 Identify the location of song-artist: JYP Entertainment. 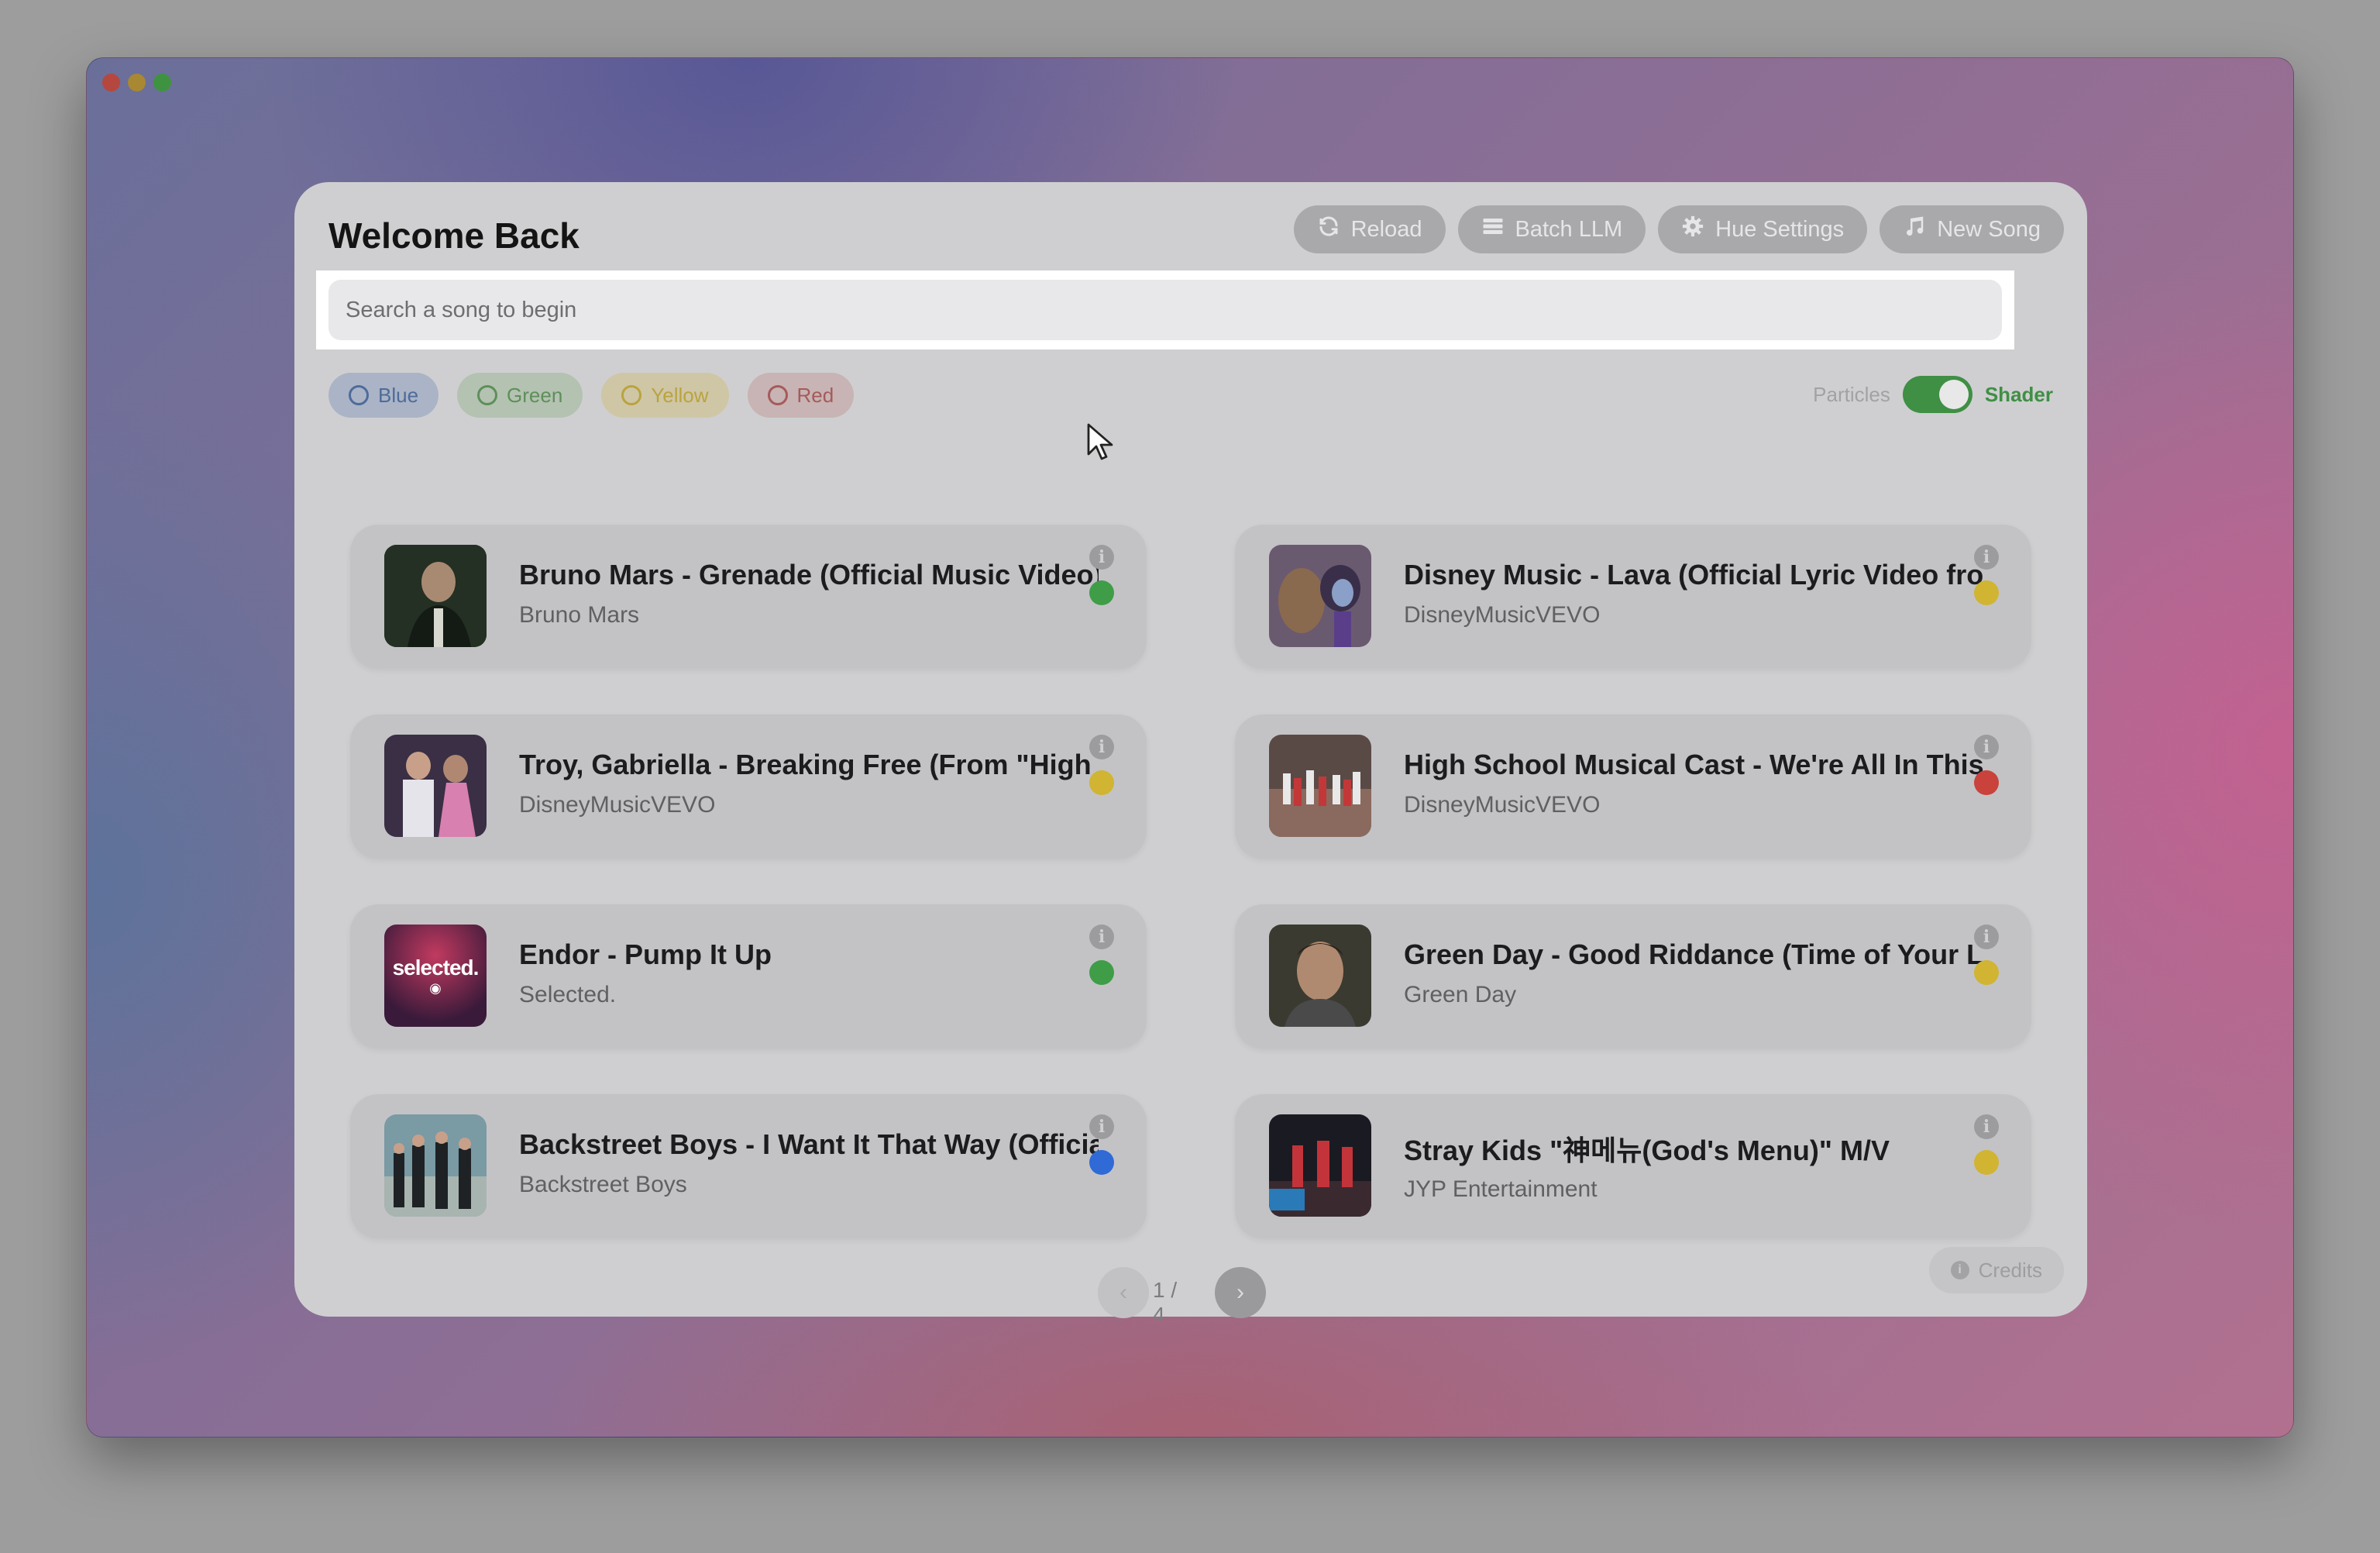
(1501, 1189).